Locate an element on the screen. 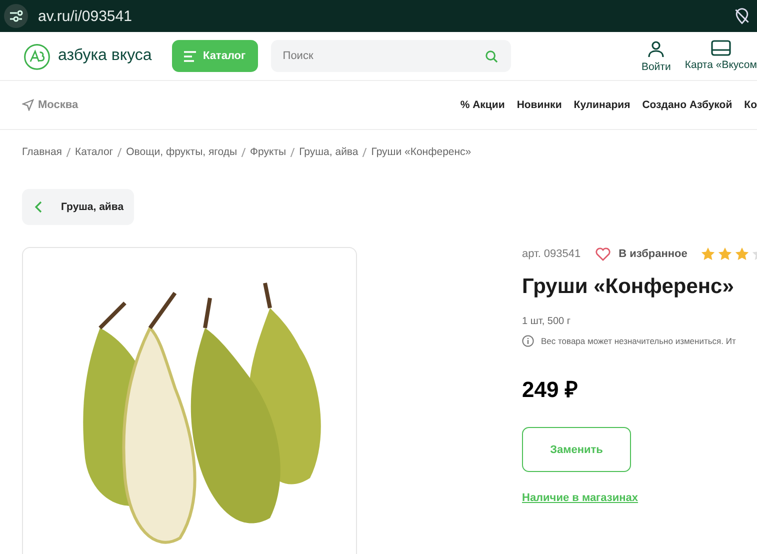  weight-note: Вес товара может незначительно измениться. Ит is located at coordinates (638, 341).